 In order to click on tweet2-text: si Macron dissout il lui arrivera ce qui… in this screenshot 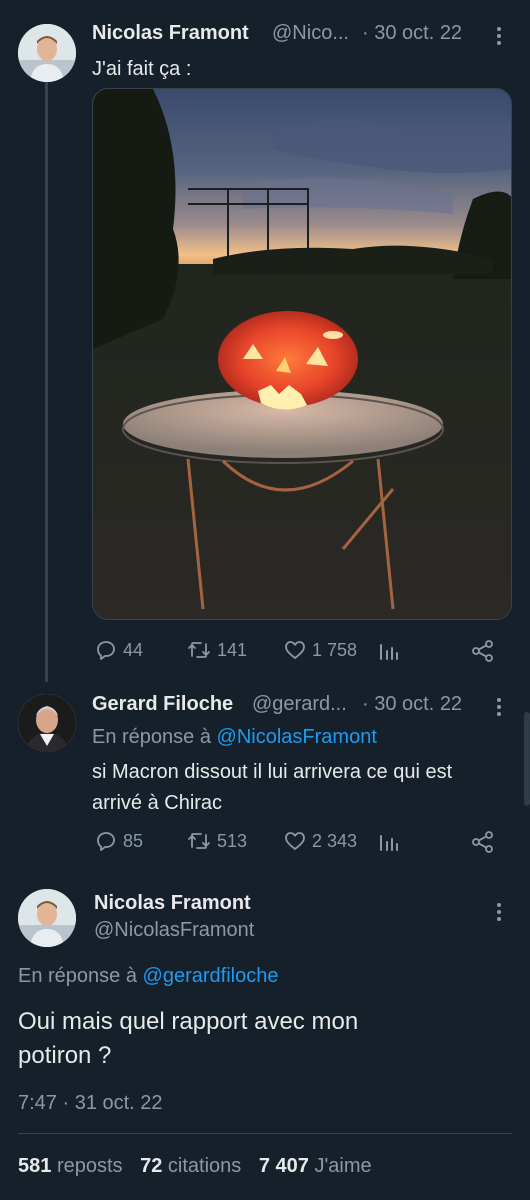, I will do `click(272, 788)`.